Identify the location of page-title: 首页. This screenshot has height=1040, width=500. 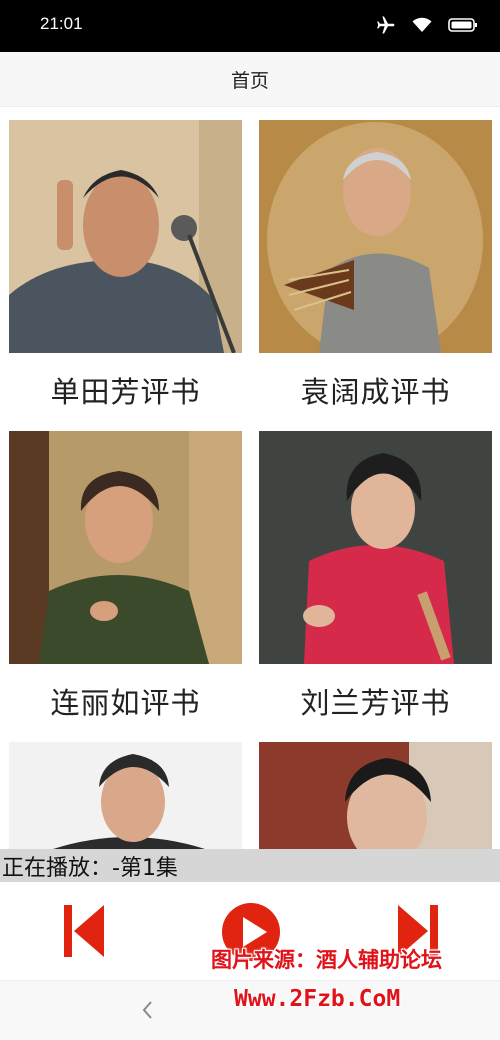
(249, 80).